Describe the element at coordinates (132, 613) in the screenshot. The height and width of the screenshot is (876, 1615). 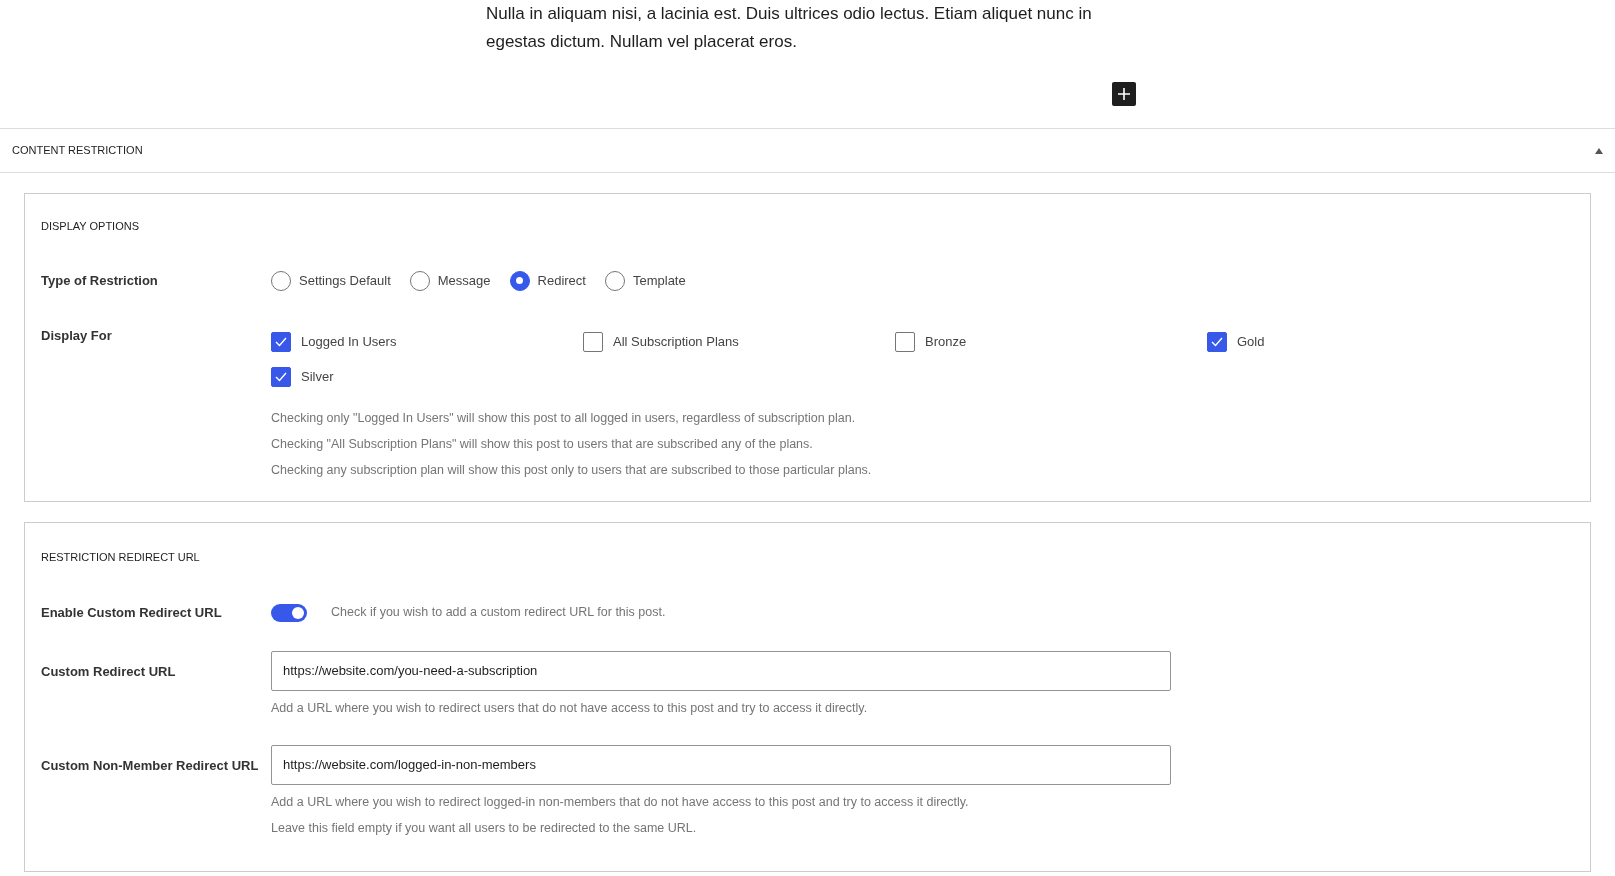
I see `field-label: Enable Custom Redirect URL` at that location.